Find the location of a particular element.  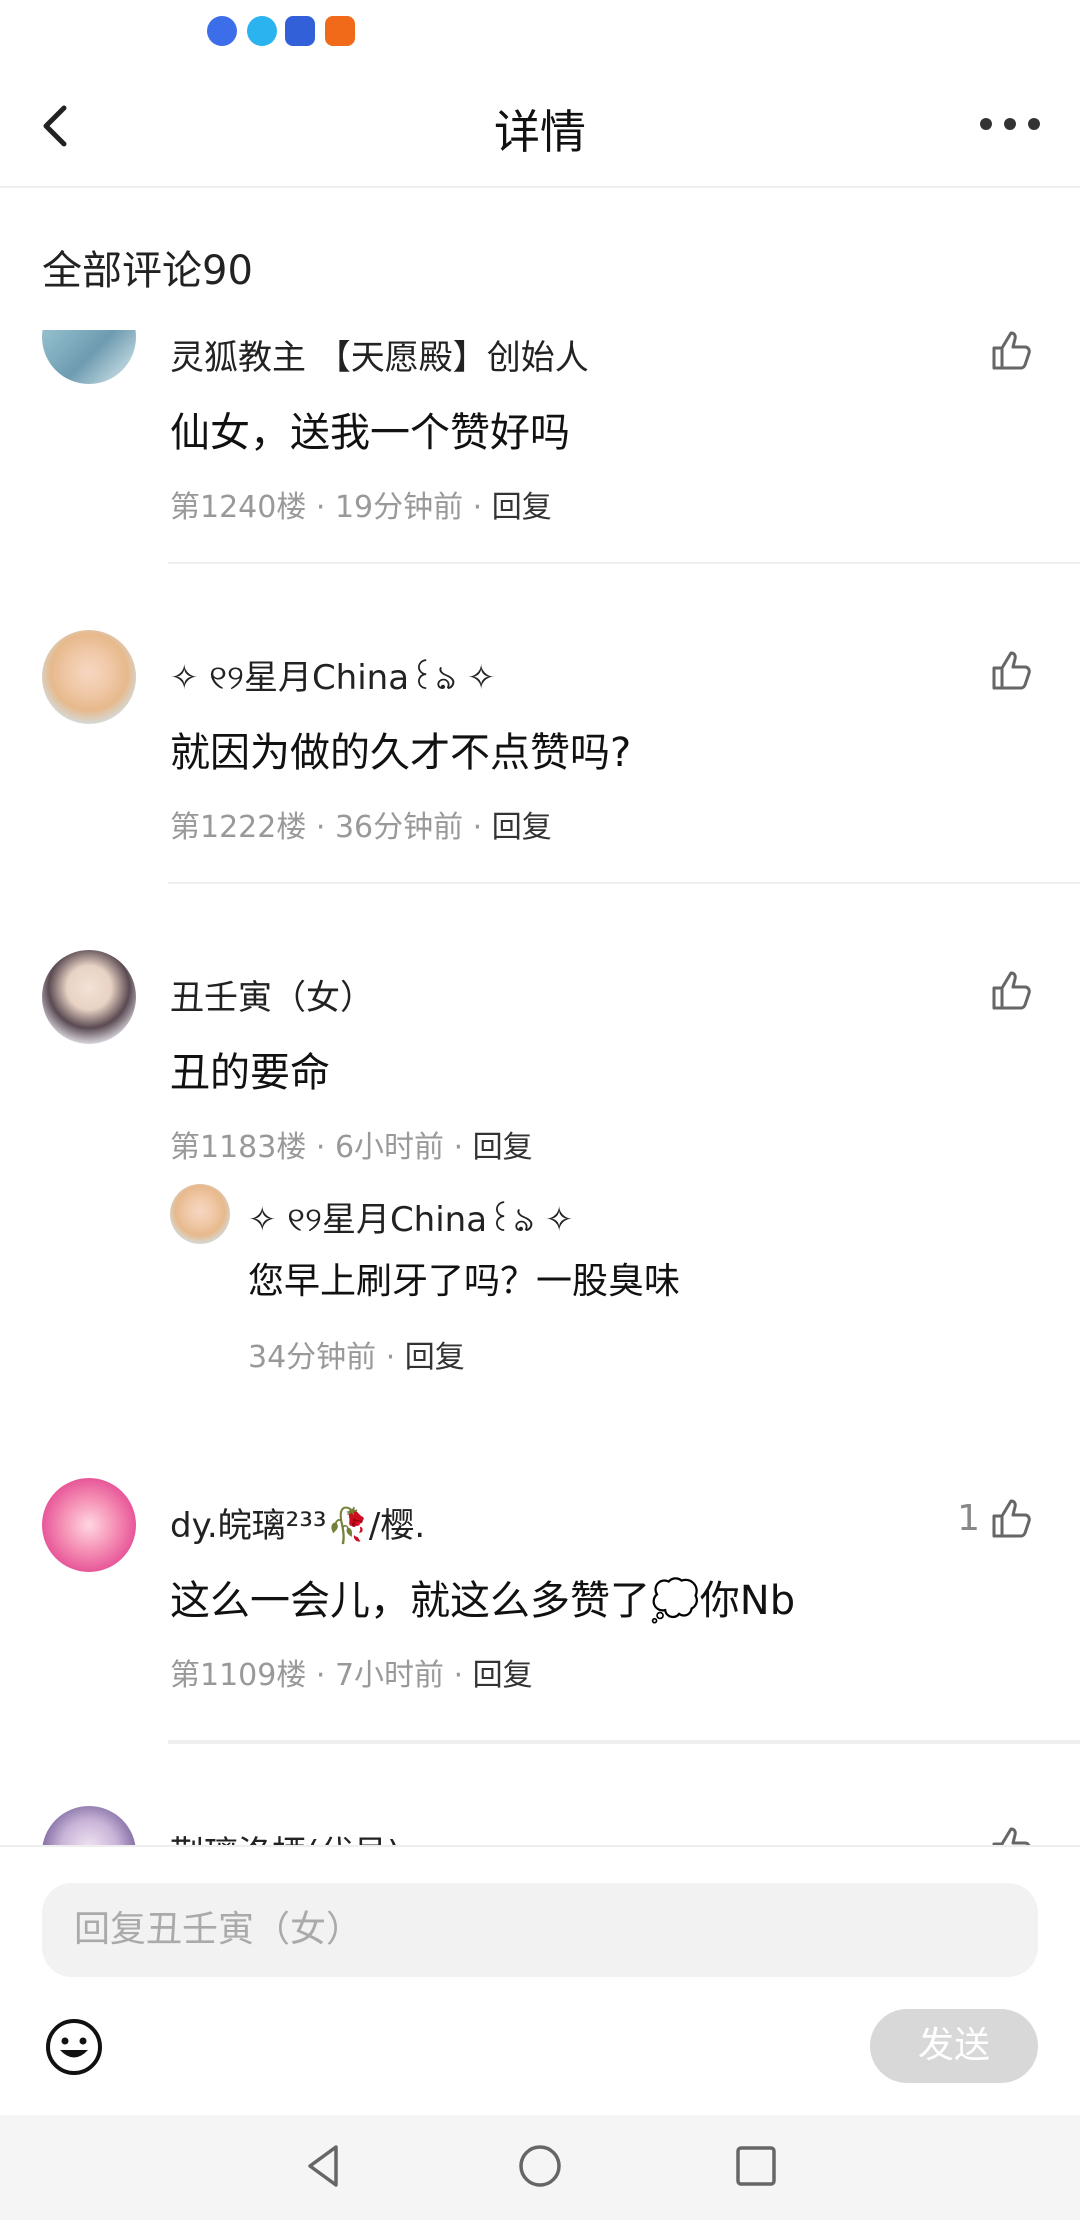

comment-author: 丑壬寅（女） is located at coordinates (272, 994).